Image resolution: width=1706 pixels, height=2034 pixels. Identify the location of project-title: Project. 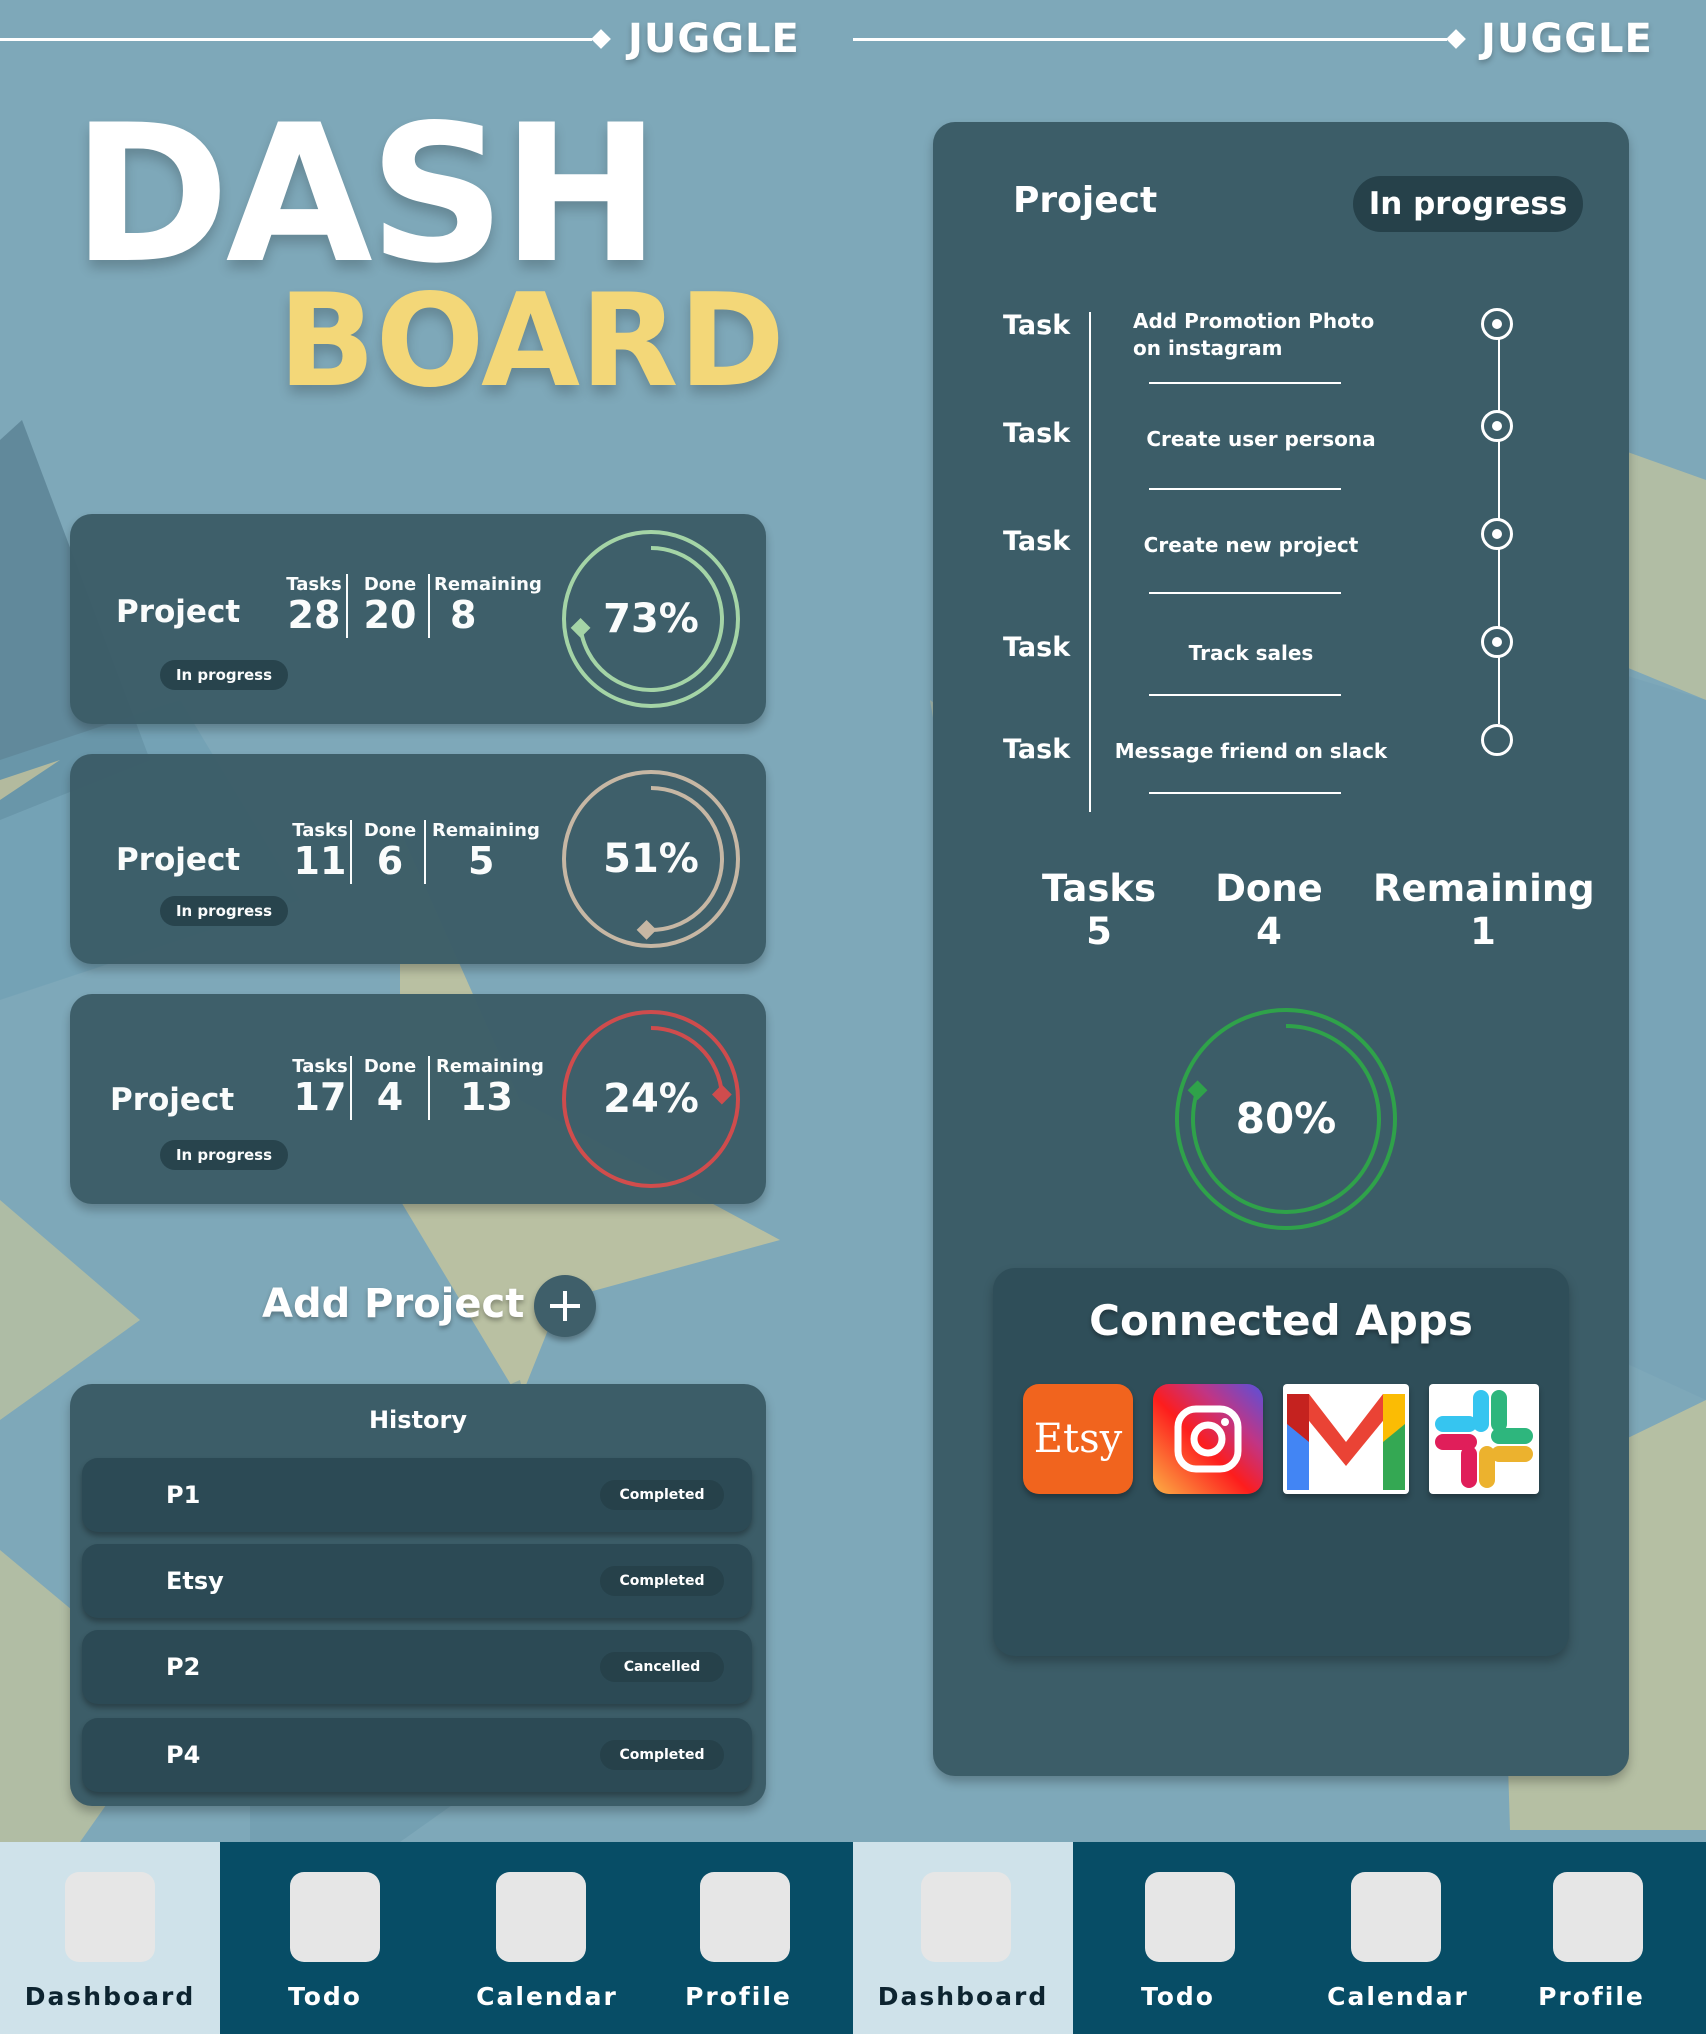
(1085, 200).